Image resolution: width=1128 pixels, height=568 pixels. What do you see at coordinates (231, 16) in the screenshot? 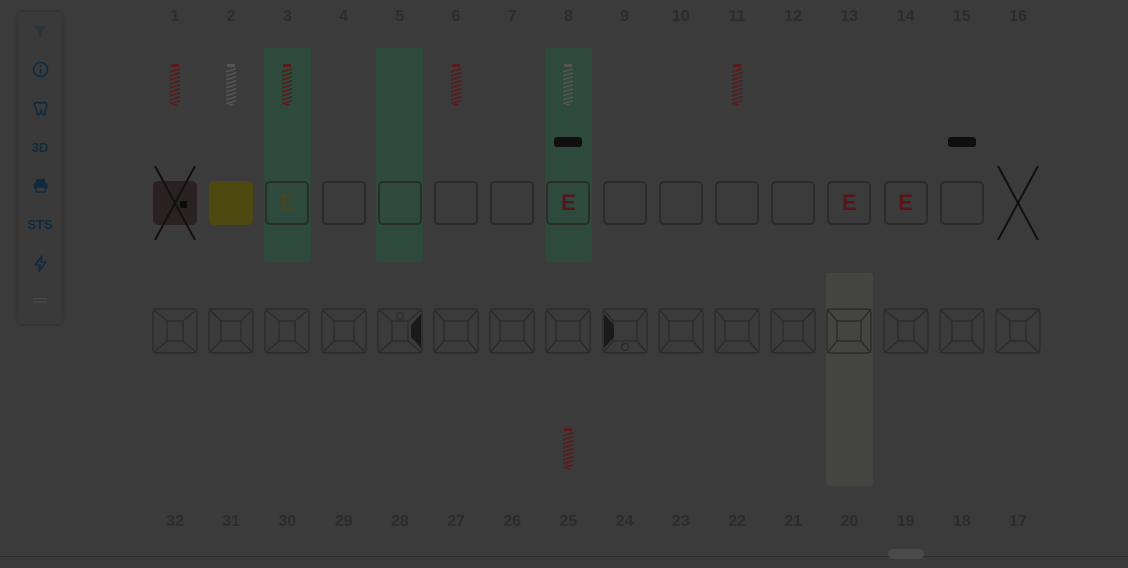
I see `tooth-number-upper: 2` at bounding box center [231, 16].